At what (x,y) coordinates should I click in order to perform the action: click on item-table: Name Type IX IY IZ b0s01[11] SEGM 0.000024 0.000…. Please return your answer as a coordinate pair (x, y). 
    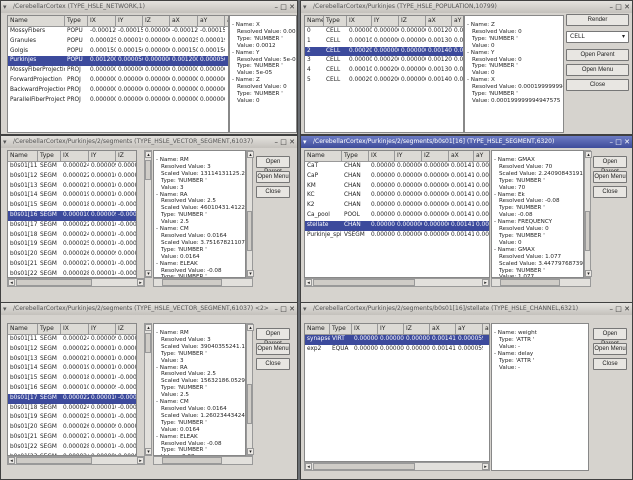
    Looking at the image, I should click on (72, 214).